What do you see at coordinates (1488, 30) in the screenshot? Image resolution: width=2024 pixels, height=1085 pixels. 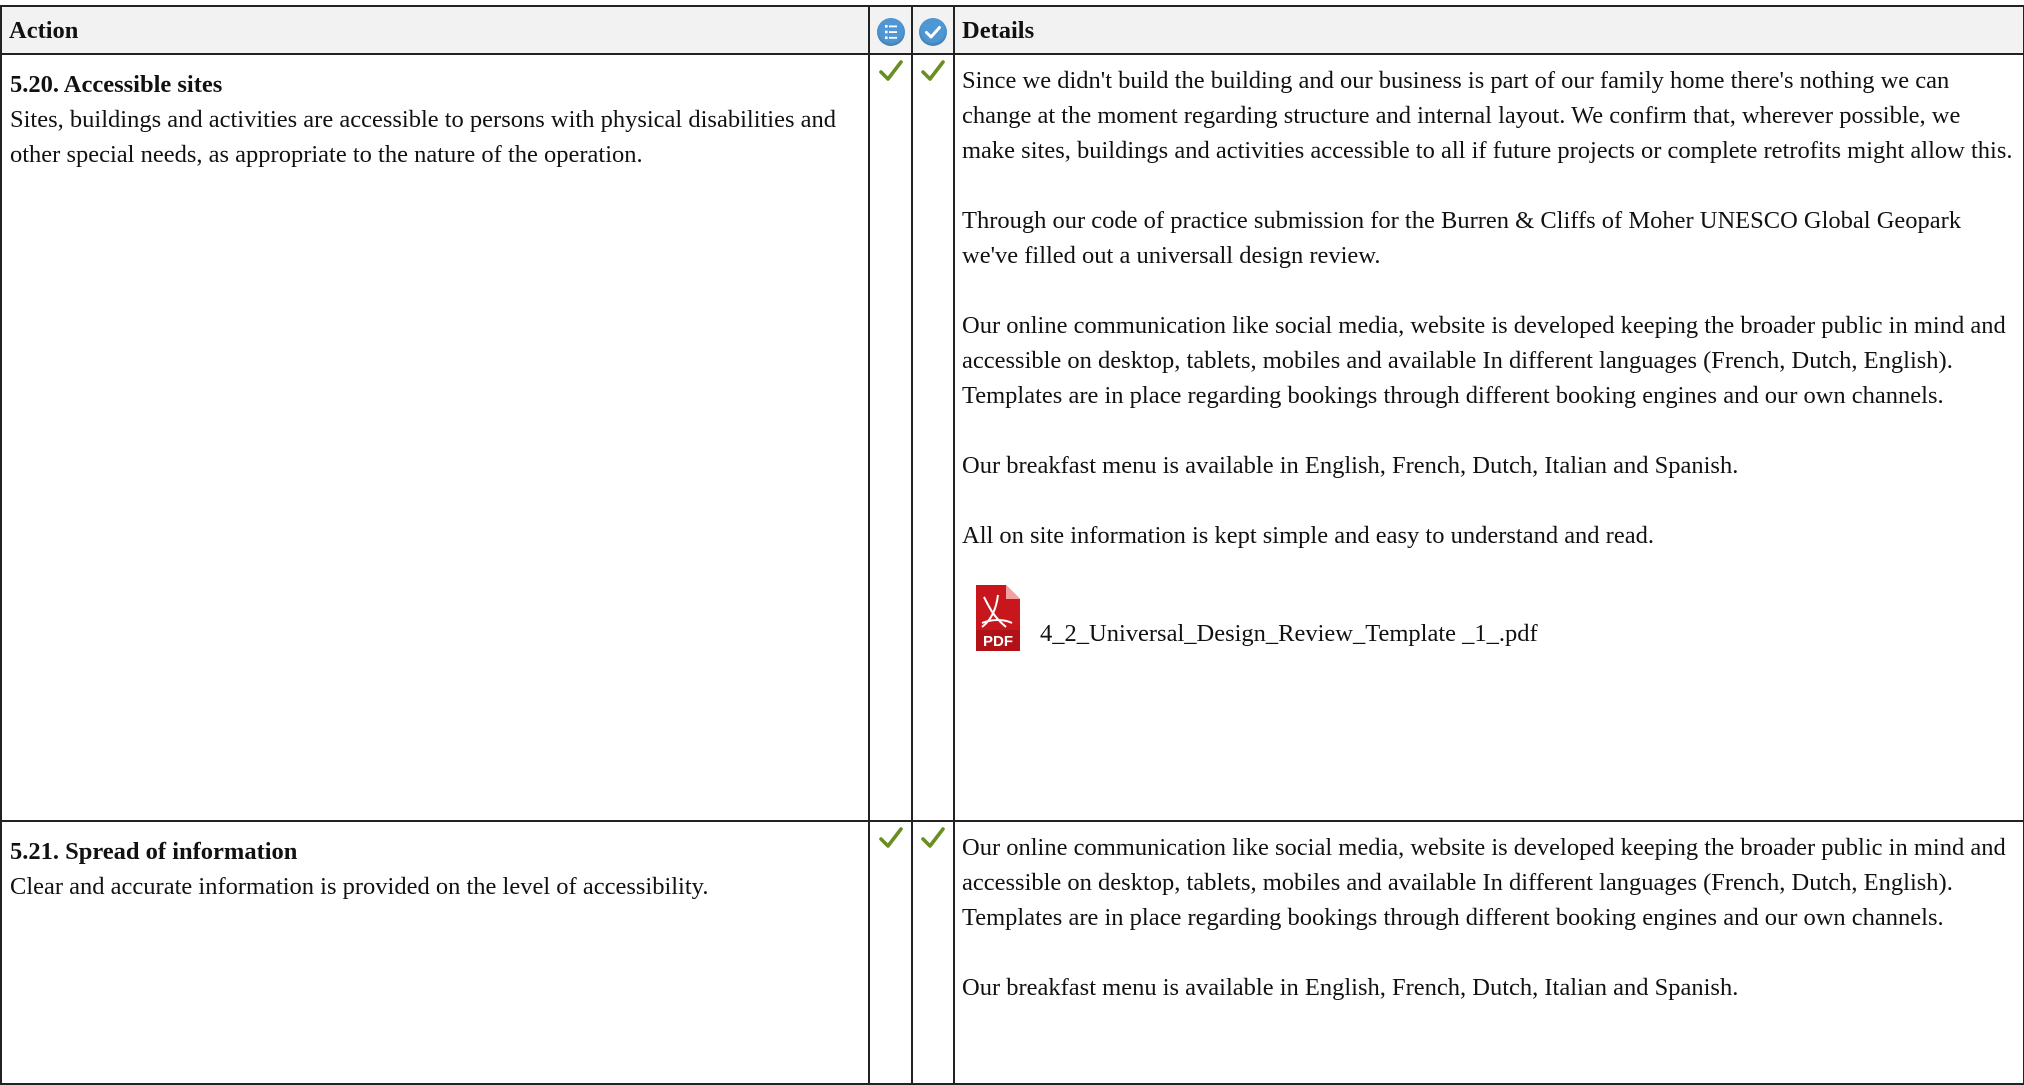 I see `details-column-header: Details` at bounding box center [1488, 30].